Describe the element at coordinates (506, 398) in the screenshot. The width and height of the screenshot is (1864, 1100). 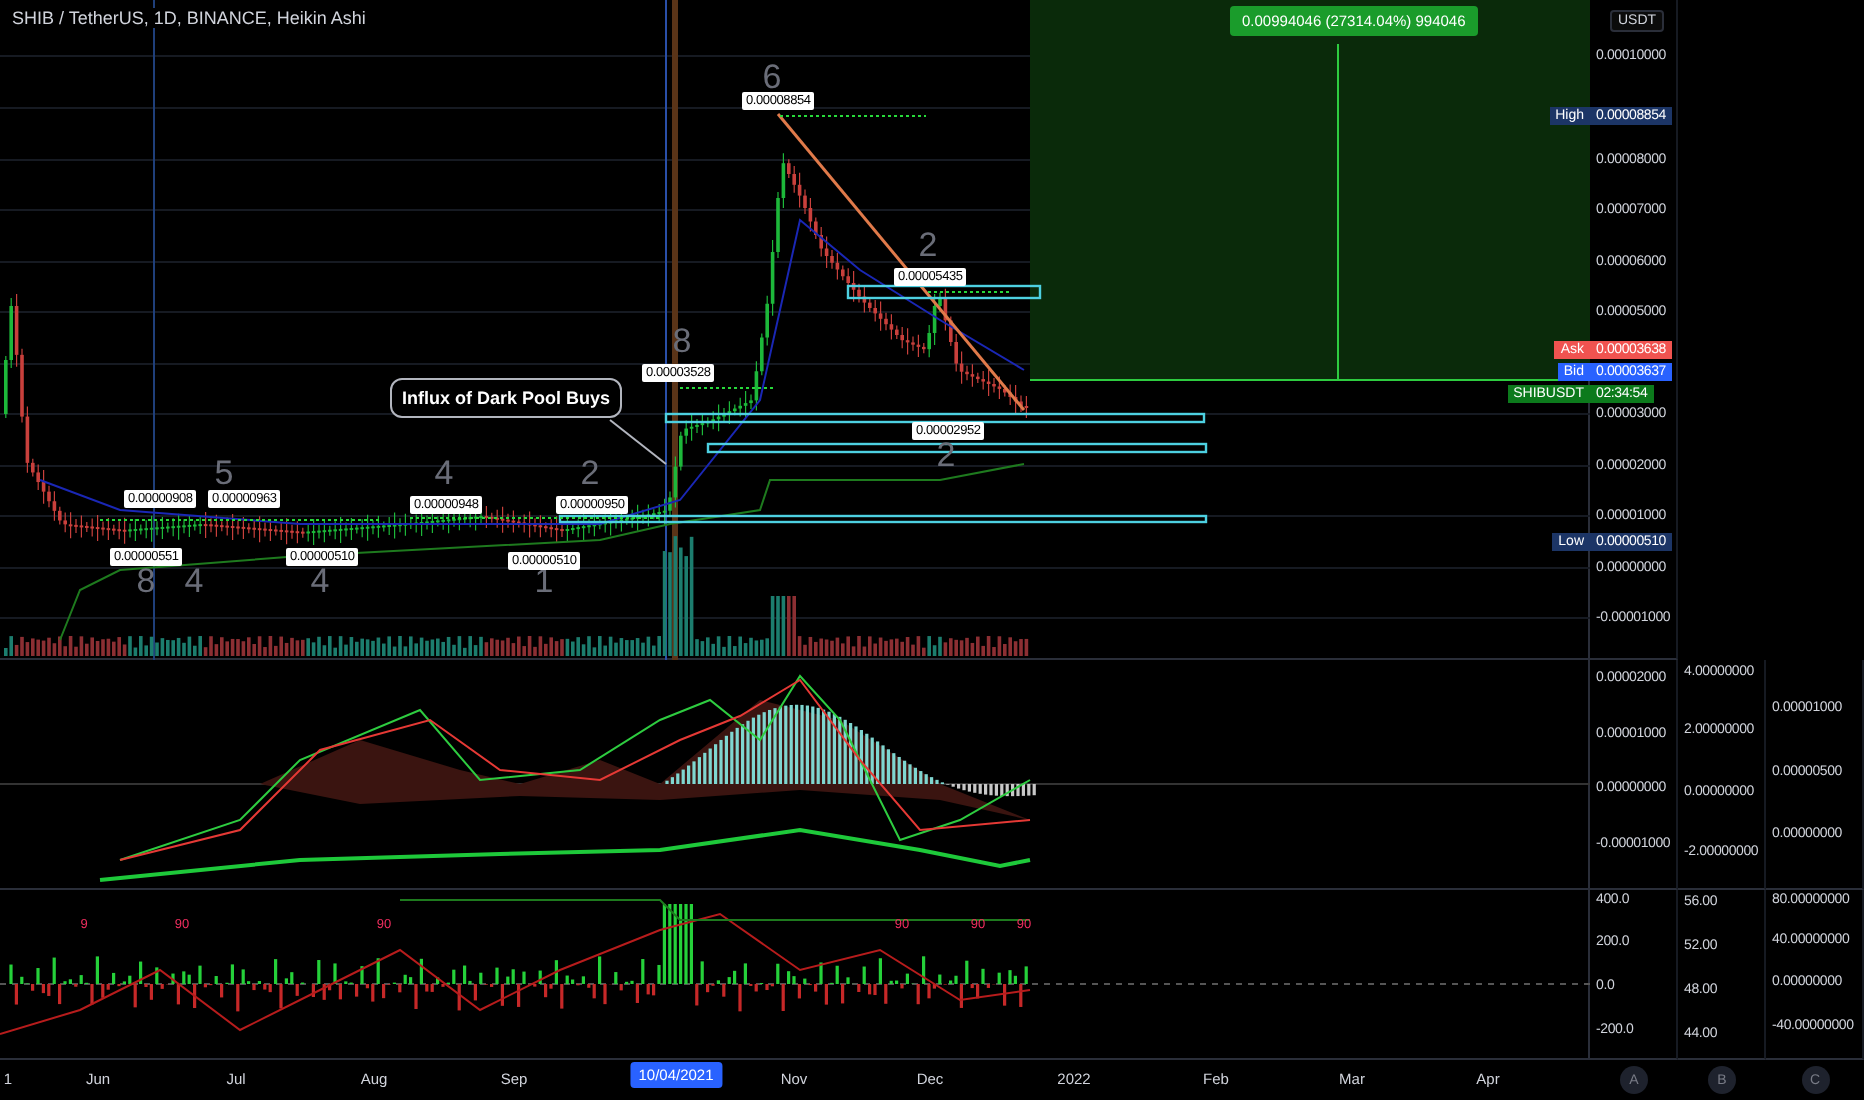
I see `callout-note: Influx of Dark Pool Buys` at that location.